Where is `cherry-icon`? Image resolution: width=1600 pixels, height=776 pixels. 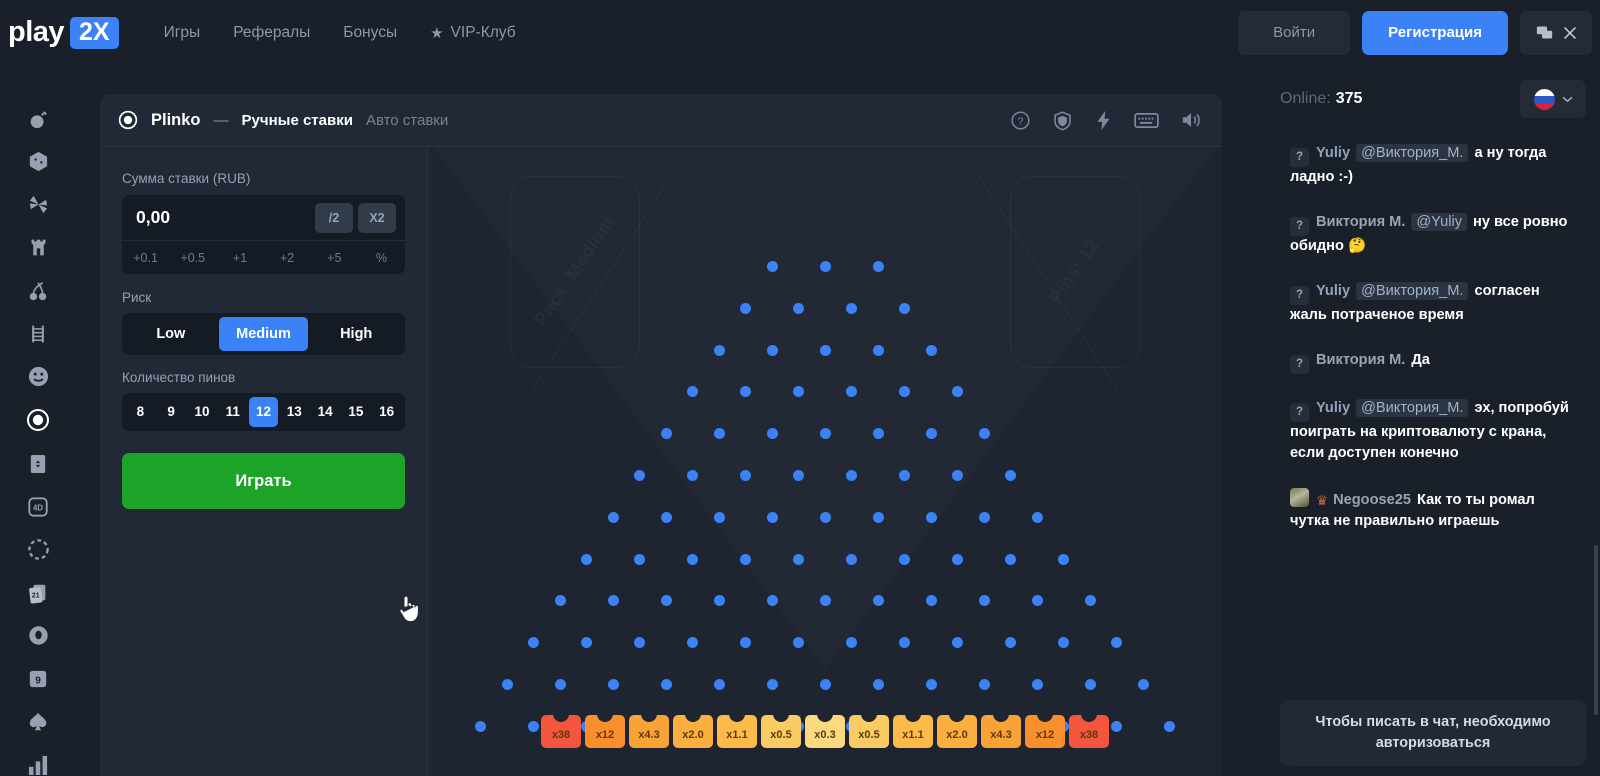
cherry-icon is located at coordinates (38, 290).